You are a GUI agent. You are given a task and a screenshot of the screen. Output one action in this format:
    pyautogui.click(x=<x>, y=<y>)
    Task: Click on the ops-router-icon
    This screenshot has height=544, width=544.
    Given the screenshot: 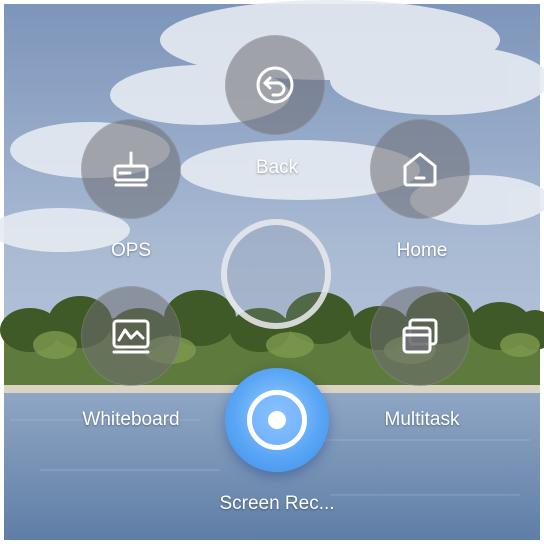 What is the action you would take?
    pyautogui.click(x=131, y=169)
    